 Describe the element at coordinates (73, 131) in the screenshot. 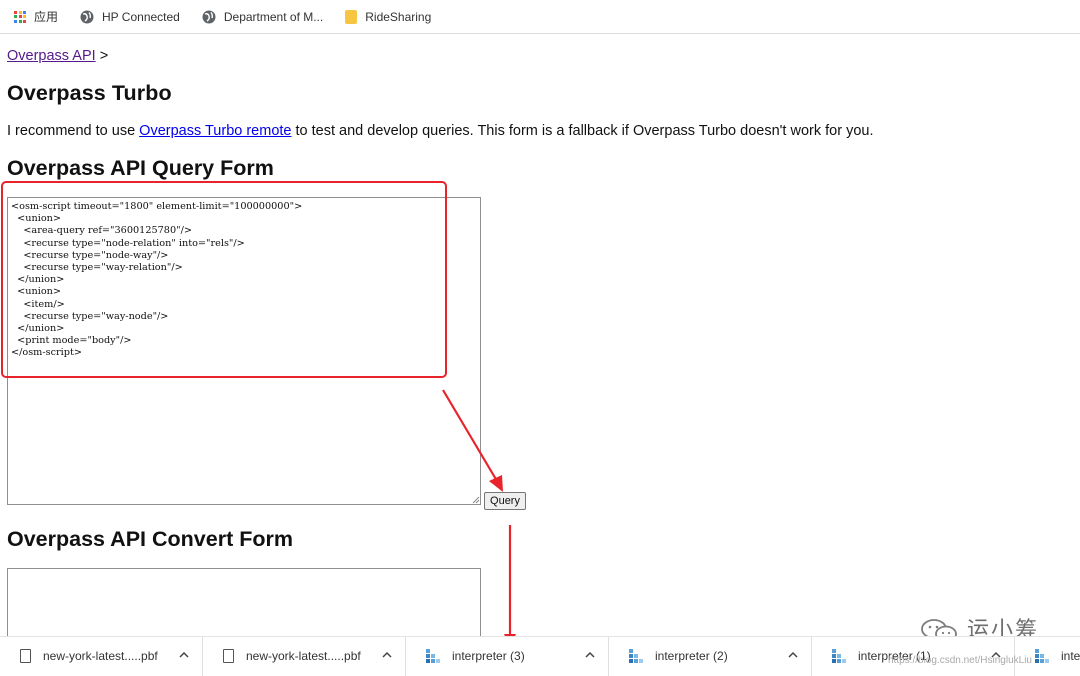

I see `intro-text-before: I recommend to use` at that location.